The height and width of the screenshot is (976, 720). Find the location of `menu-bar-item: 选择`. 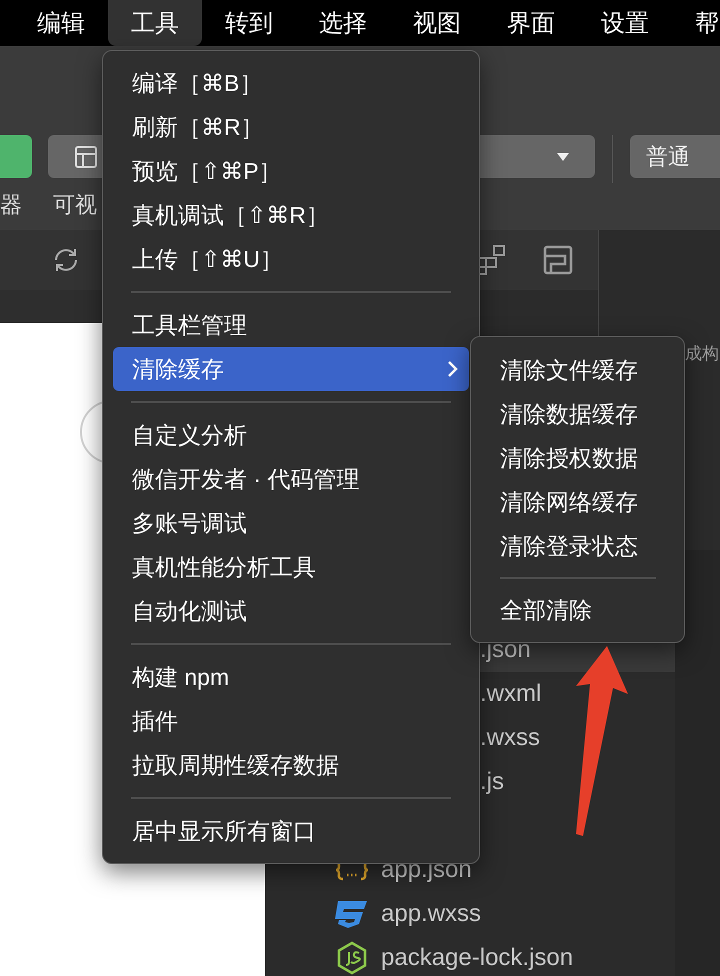

menu-bar-item: 选择 is located at coordinates (343, 23).